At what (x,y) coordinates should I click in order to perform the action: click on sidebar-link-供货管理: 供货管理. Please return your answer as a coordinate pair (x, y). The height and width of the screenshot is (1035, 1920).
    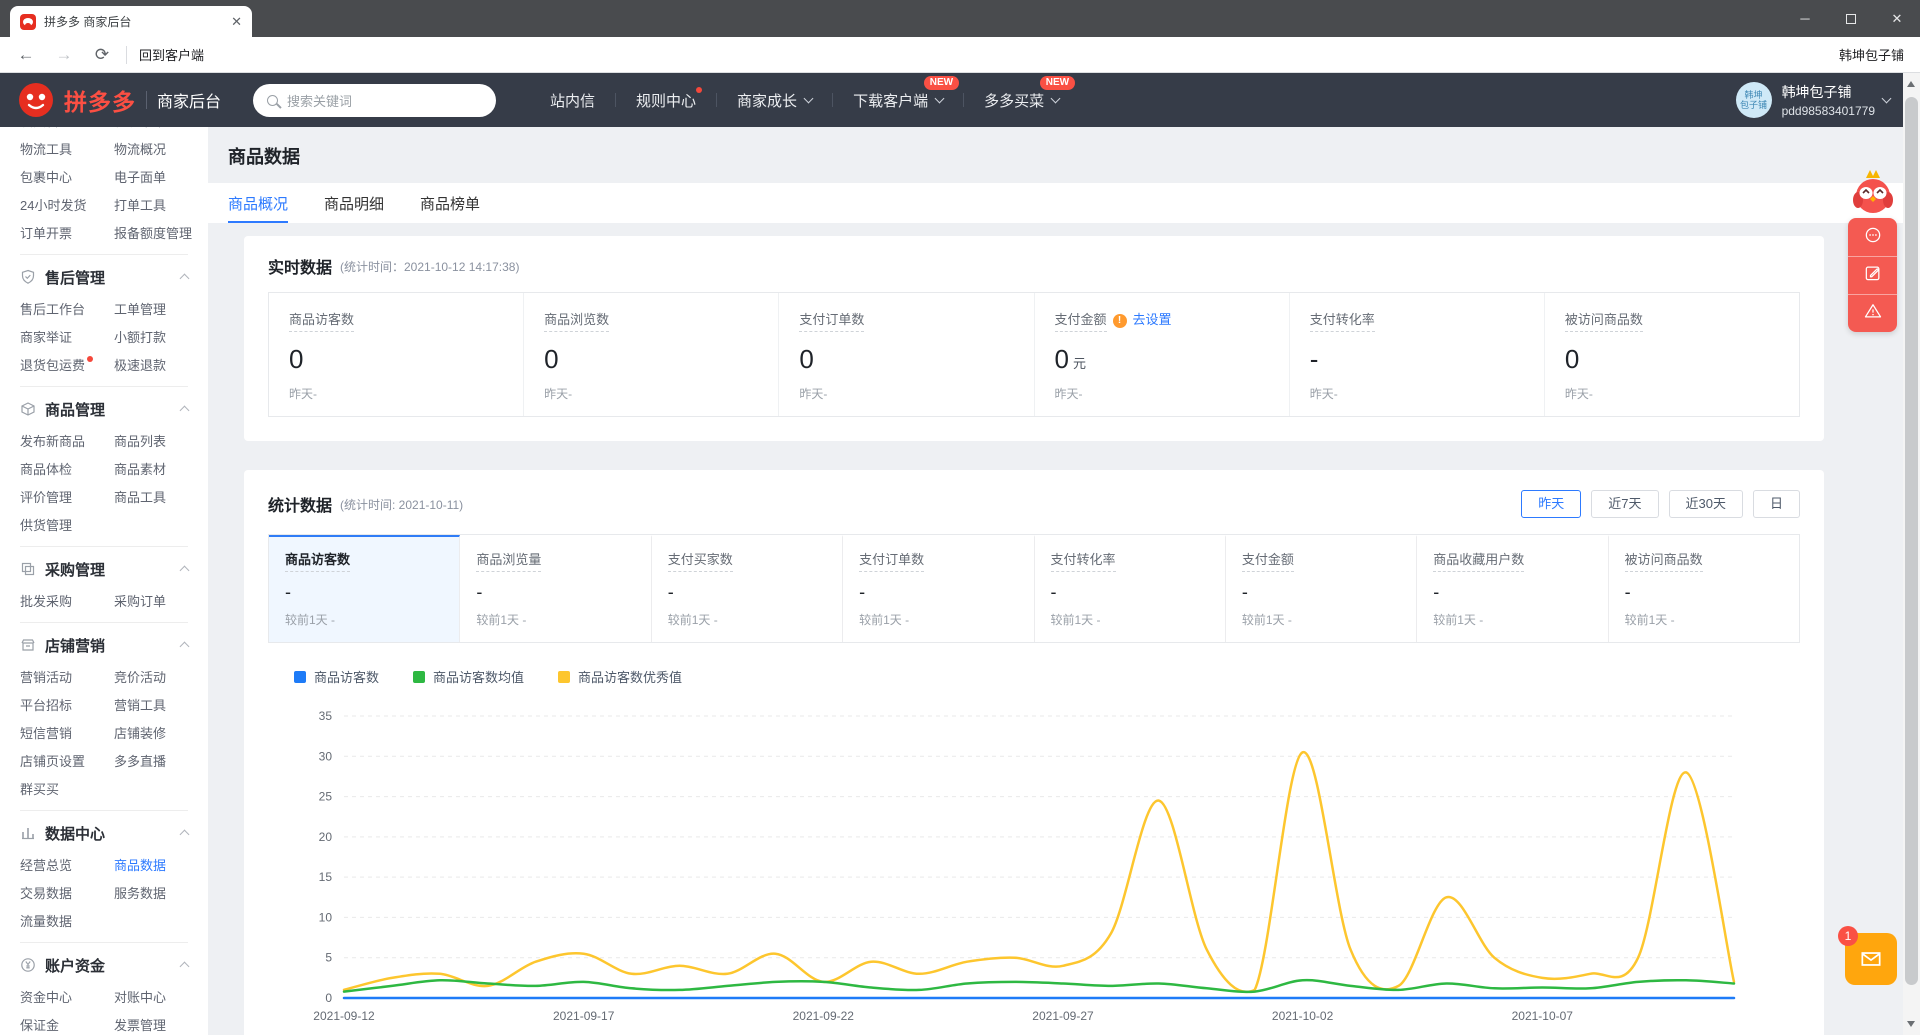
    Looking at the image, I should click on (46, 525).